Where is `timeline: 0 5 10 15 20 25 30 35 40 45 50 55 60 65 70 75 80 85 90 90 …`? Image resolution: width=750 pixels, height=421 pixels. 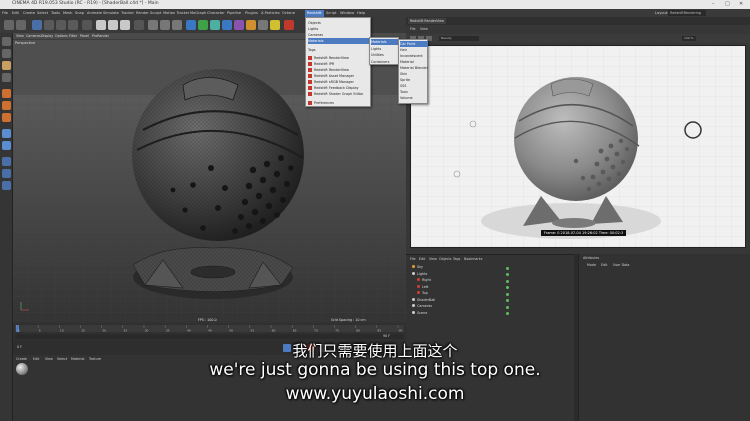
timeline: 0 5 10 15 20 25 30 35 40 45 50 55 60 65 70 75 80 85 90 90 … is located at coordinates (209, 332).